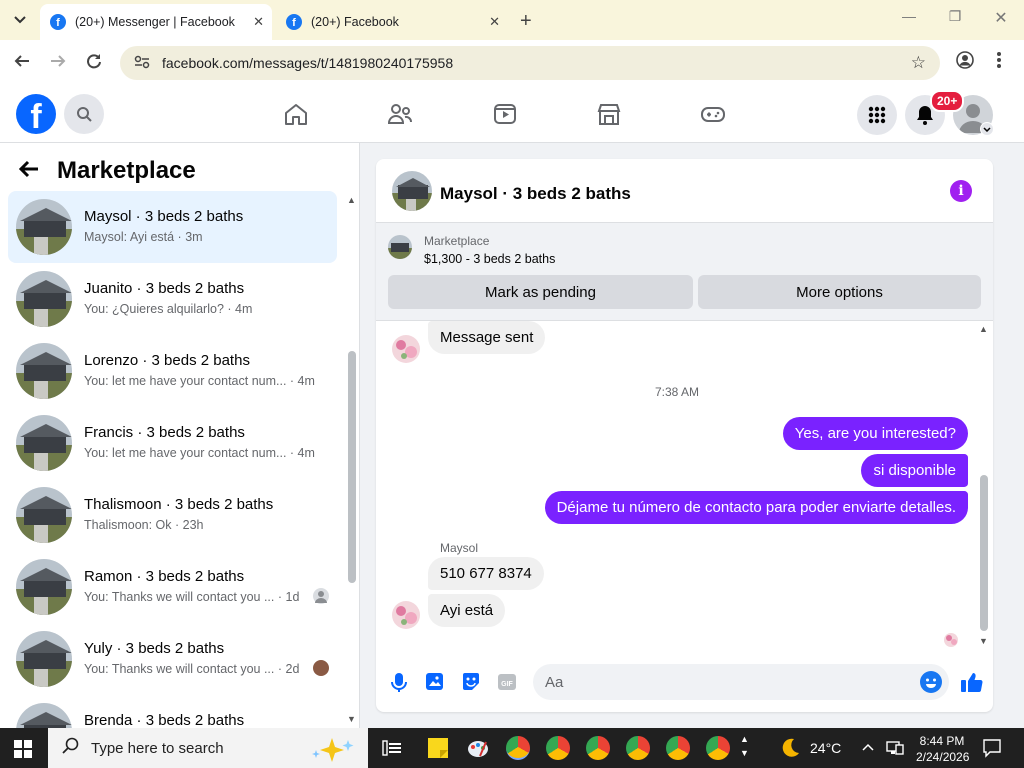 The height and width of the screenshot is (768, 1024). What do you see at coordinates (999, 62) in the screenshot?
I see `browser-menu-icon` at bounding box center [999, 62].